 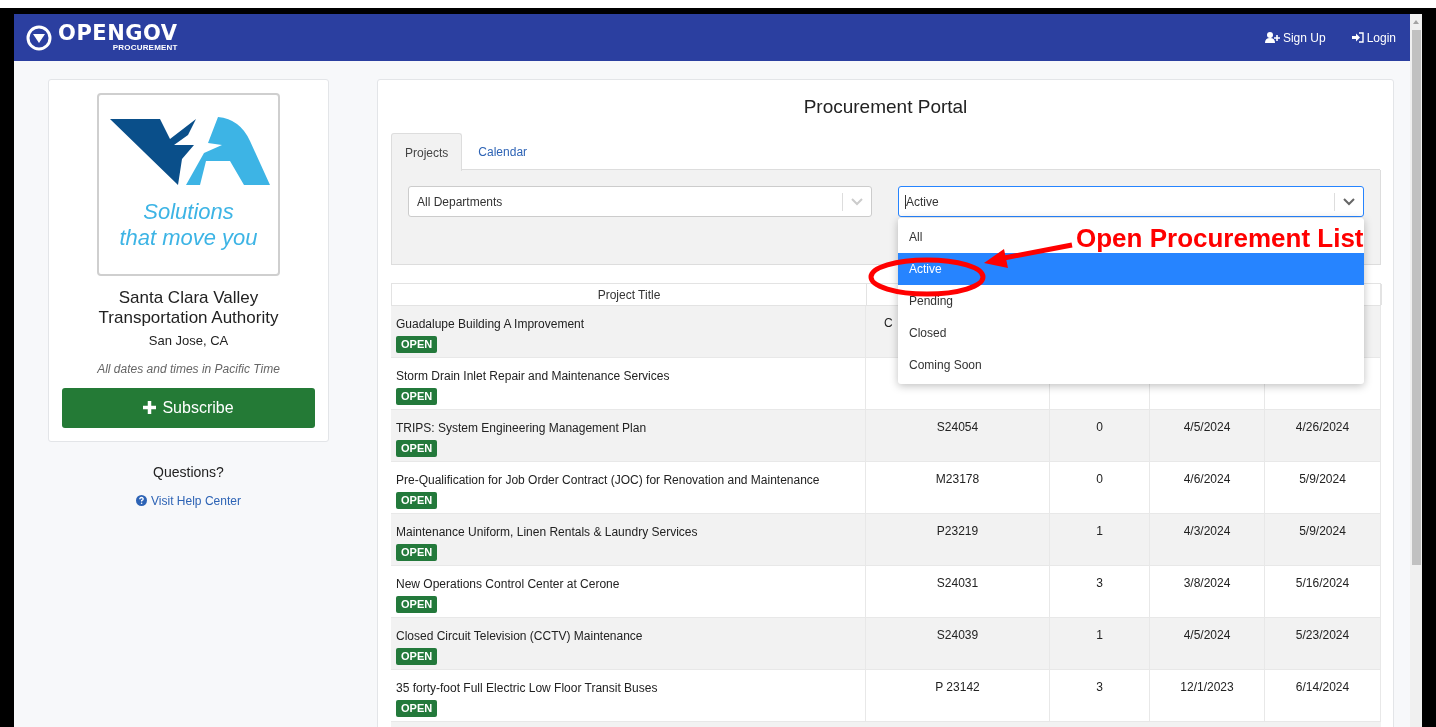 I want to click on table-cell: S24054, so click(x=957, y=427).